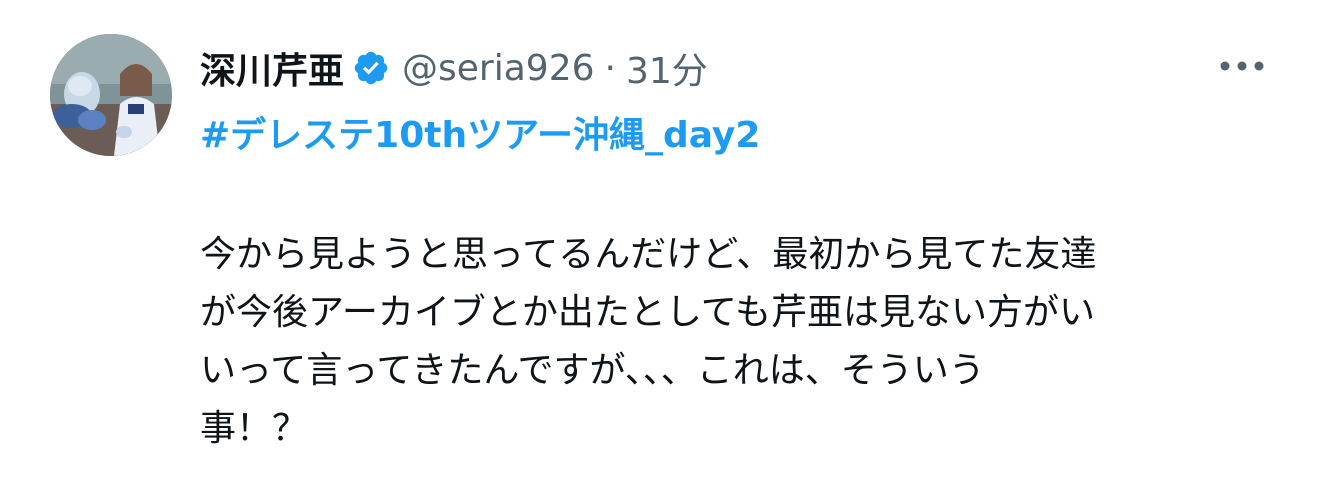 The width and height of the screenshot is (1320, 483). I want to click on tweet-header: 深川芹亜 @seria926 · 31分, so click(454, 68).